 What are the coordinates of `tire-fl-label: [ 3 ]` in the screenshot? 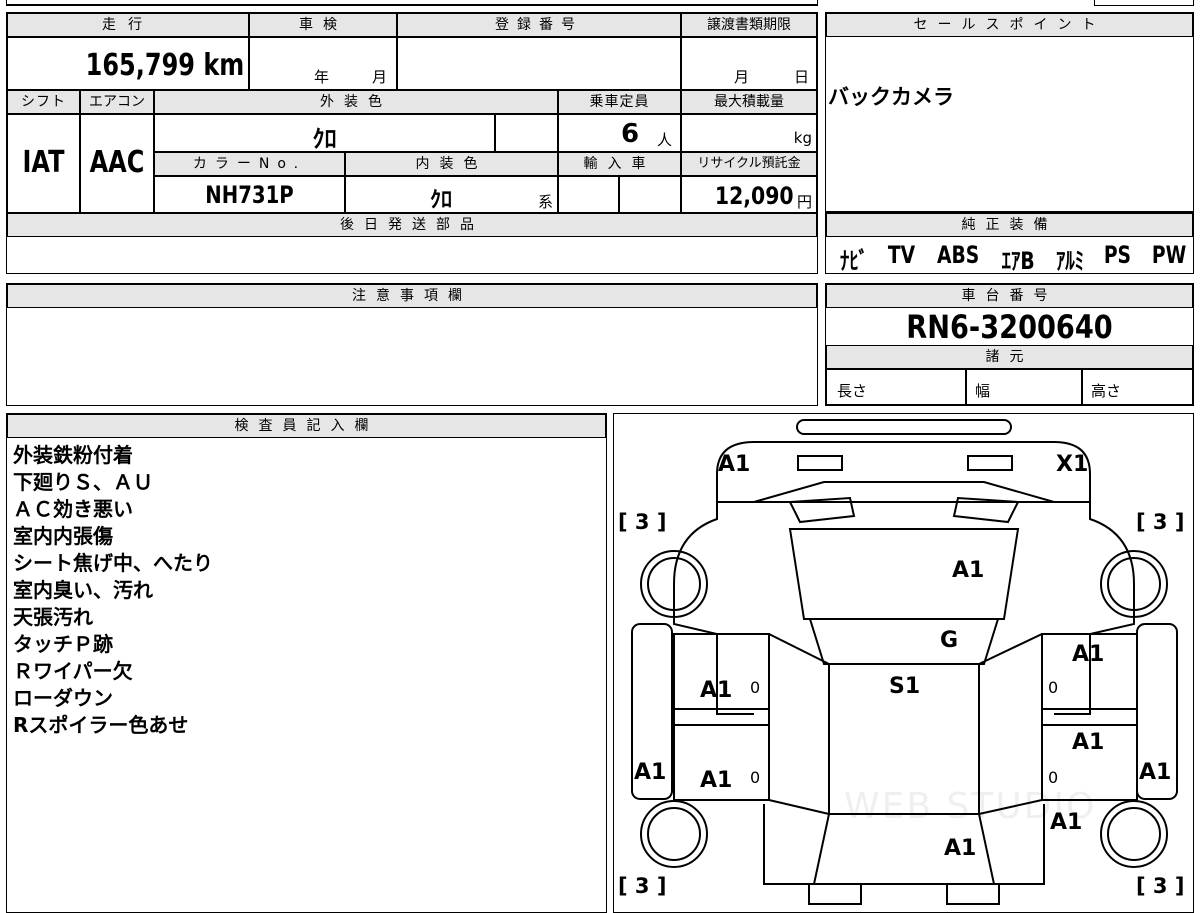 It's located at (642, 522).